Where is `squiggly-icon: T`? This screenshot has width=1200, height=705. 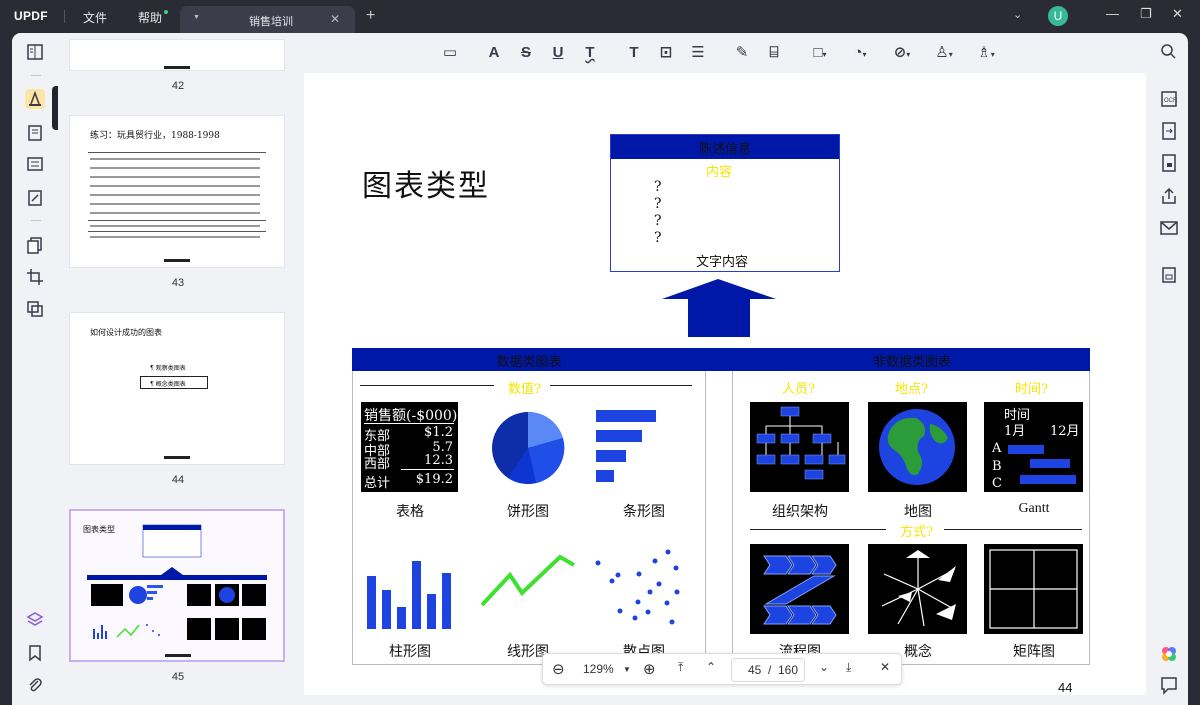
squiggly-icon: T is located at coordinates (590, 53).